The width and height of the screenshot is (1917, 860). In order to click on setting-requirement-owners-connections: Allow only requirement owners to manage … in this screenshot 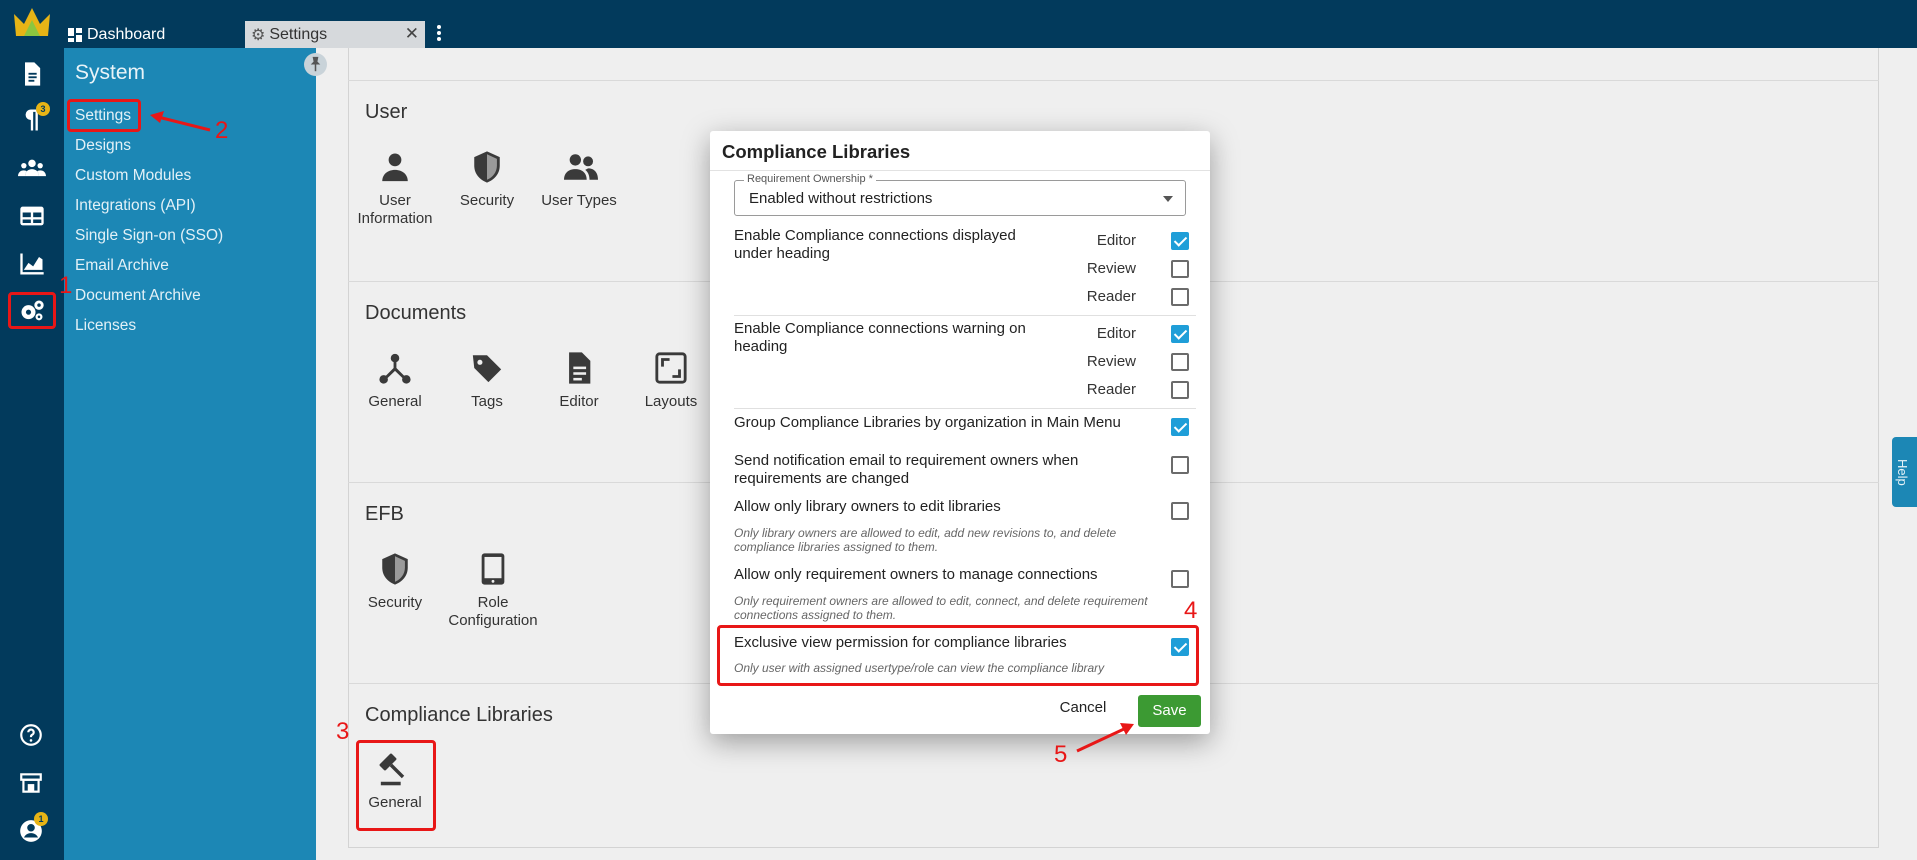, I will do `click(916, 574)`.